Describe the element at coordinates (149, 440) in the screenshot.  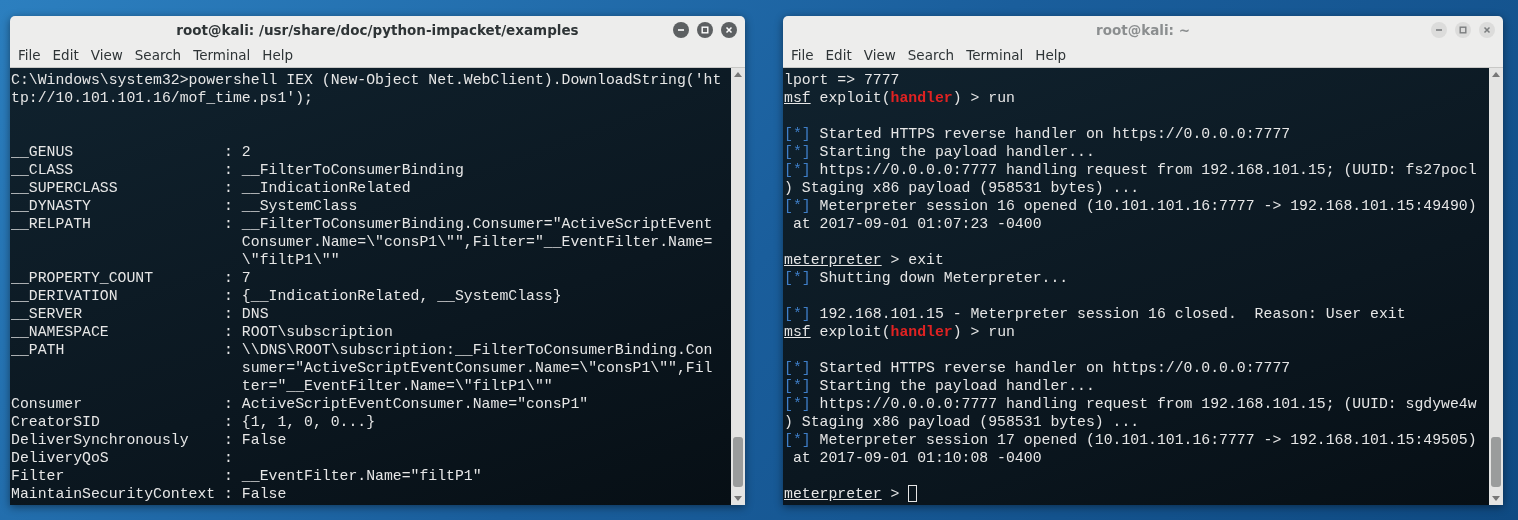
I see `terminal-line: DeliverSynchronously : False` at that location.